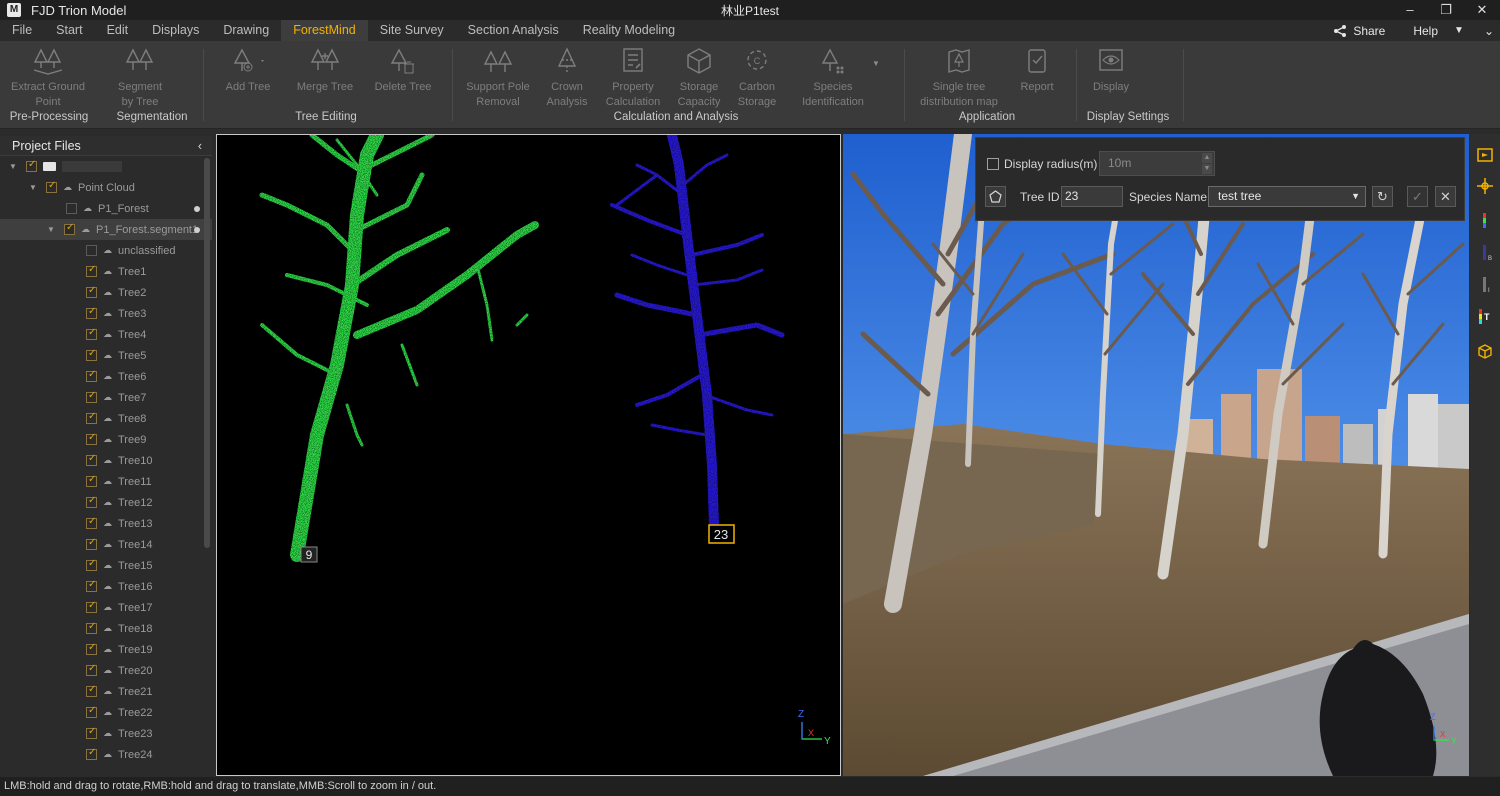  I want to click on restore-button: ❐, so click(1446, 10).